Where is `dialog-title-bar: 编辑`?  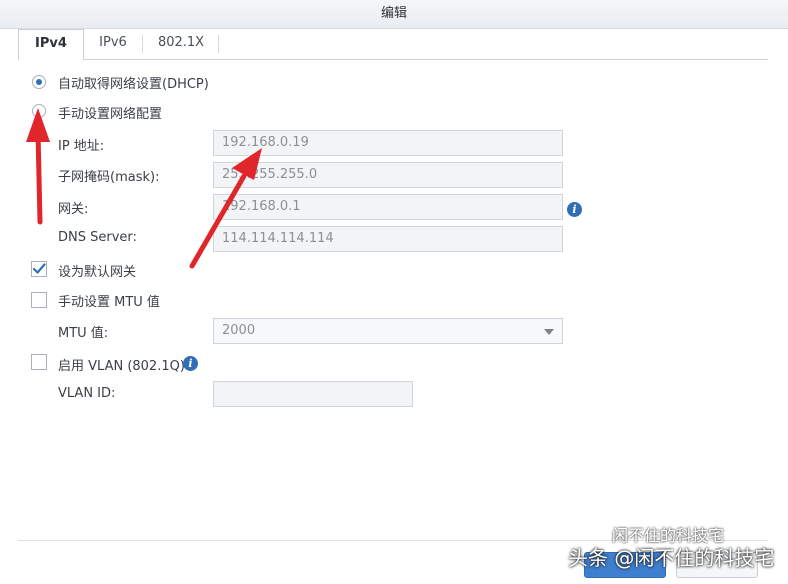 dialog-title-bar: 编辑 is located at coordinates (394, 14).